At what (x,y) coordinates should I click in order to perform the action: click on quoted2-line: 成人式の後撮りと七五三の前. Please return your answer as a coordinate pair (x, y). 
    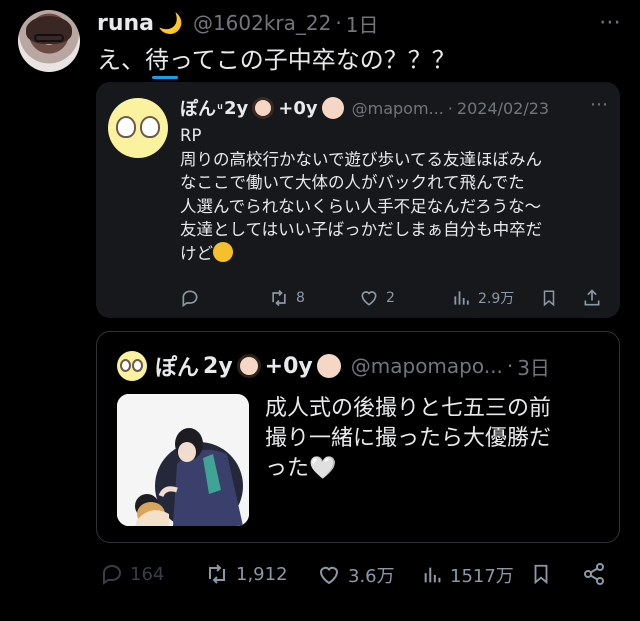
    Looking at the image, I should click on (408, 408).